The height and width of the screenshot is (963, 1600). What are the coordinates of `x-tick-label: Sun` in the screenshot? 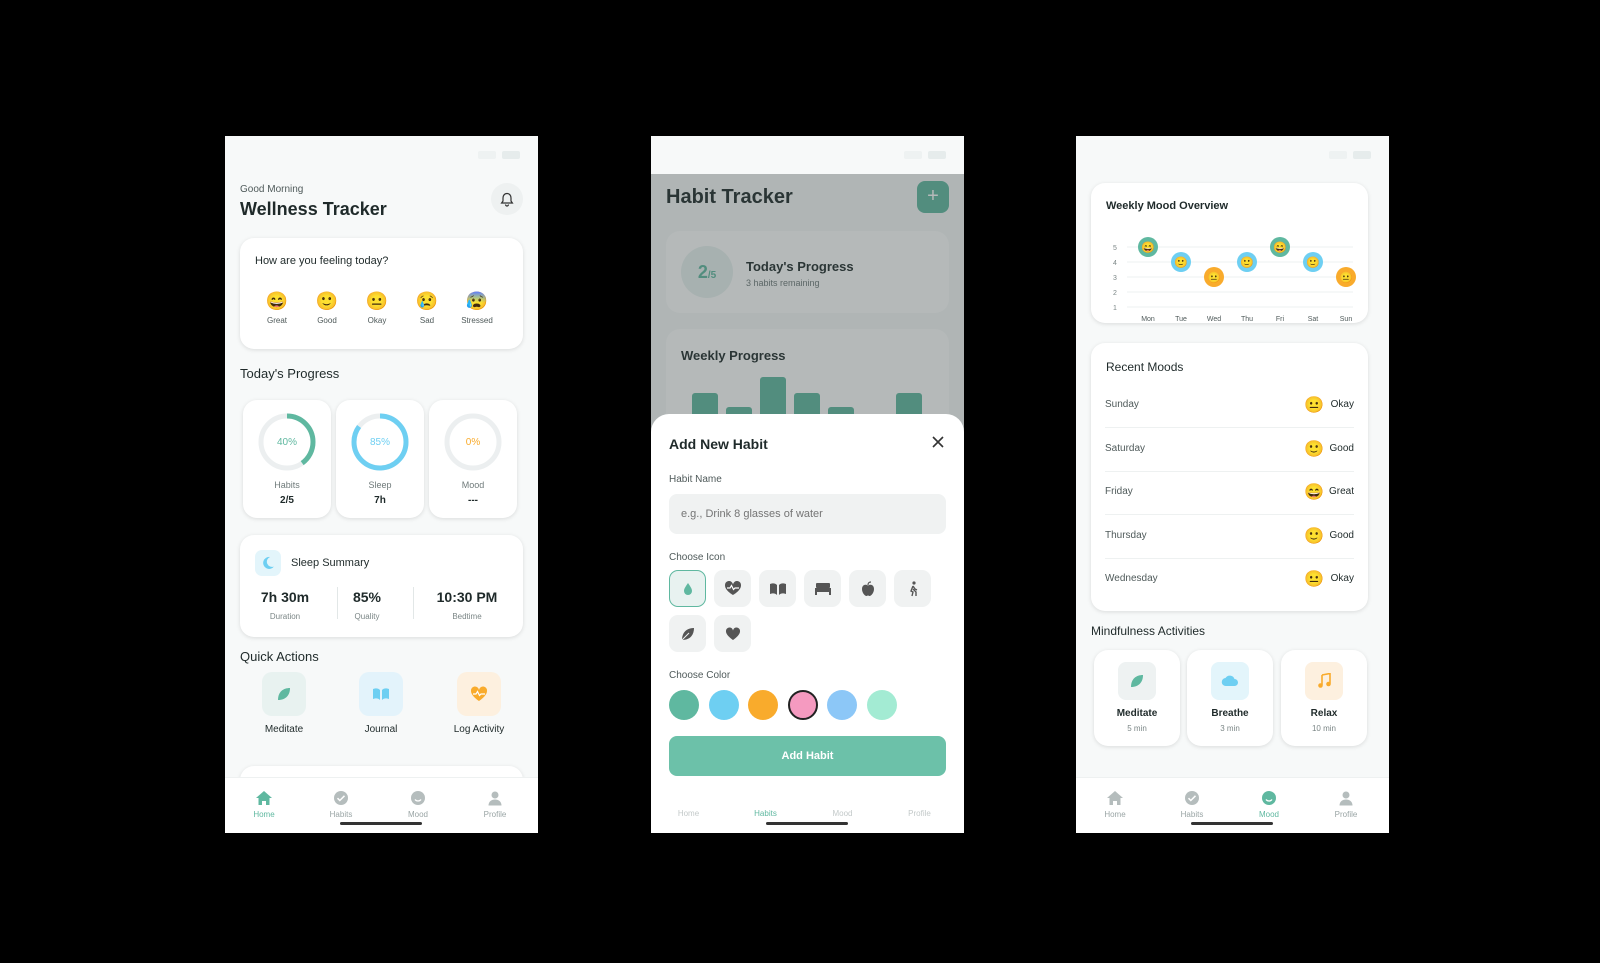 It's located at (1346, 319).